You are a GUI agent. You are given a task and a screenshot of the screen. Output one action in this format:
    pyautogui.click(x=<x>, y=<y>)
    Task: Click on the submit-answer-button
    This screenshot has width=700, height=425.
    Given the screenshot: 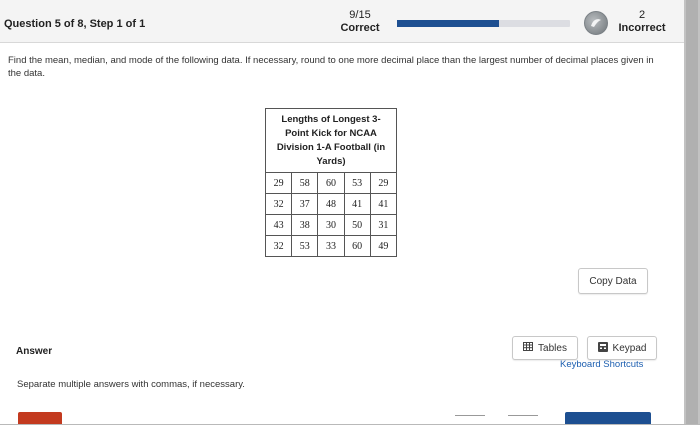 What is the action you would take?
    pyautogui.click(x=608, y=418)
    